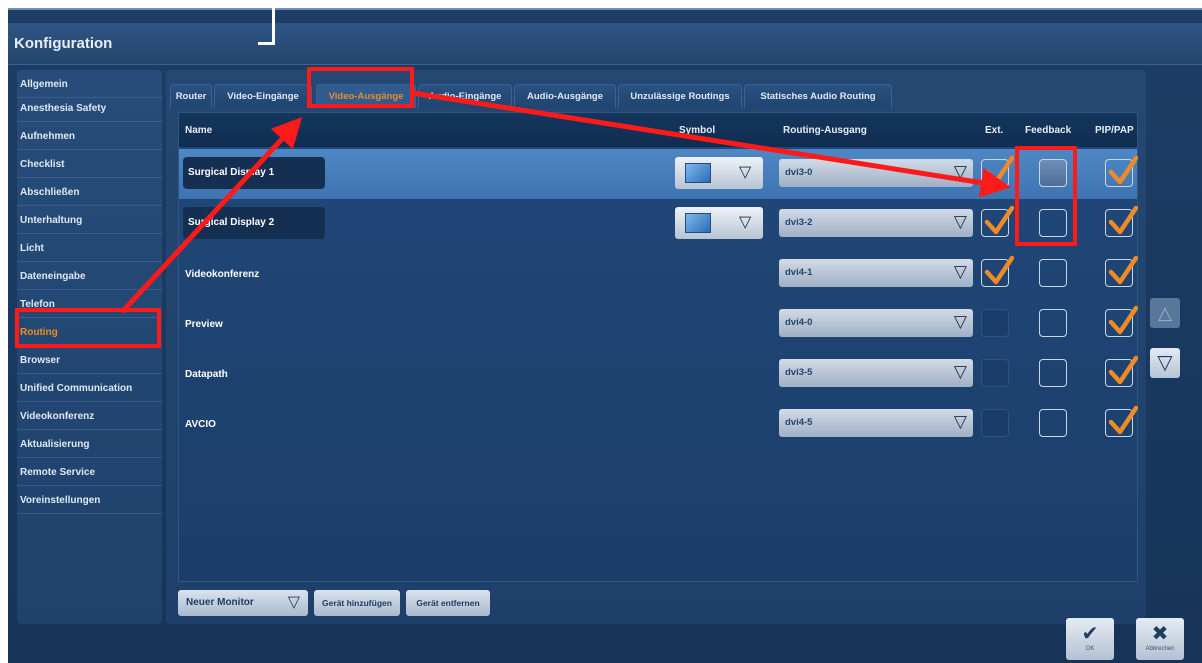 Image resolution: width=1202 pixels, height=663 pixels. I want to click on table-row: Videokonferenz dvi4-1 ▽, so click(658, 274).